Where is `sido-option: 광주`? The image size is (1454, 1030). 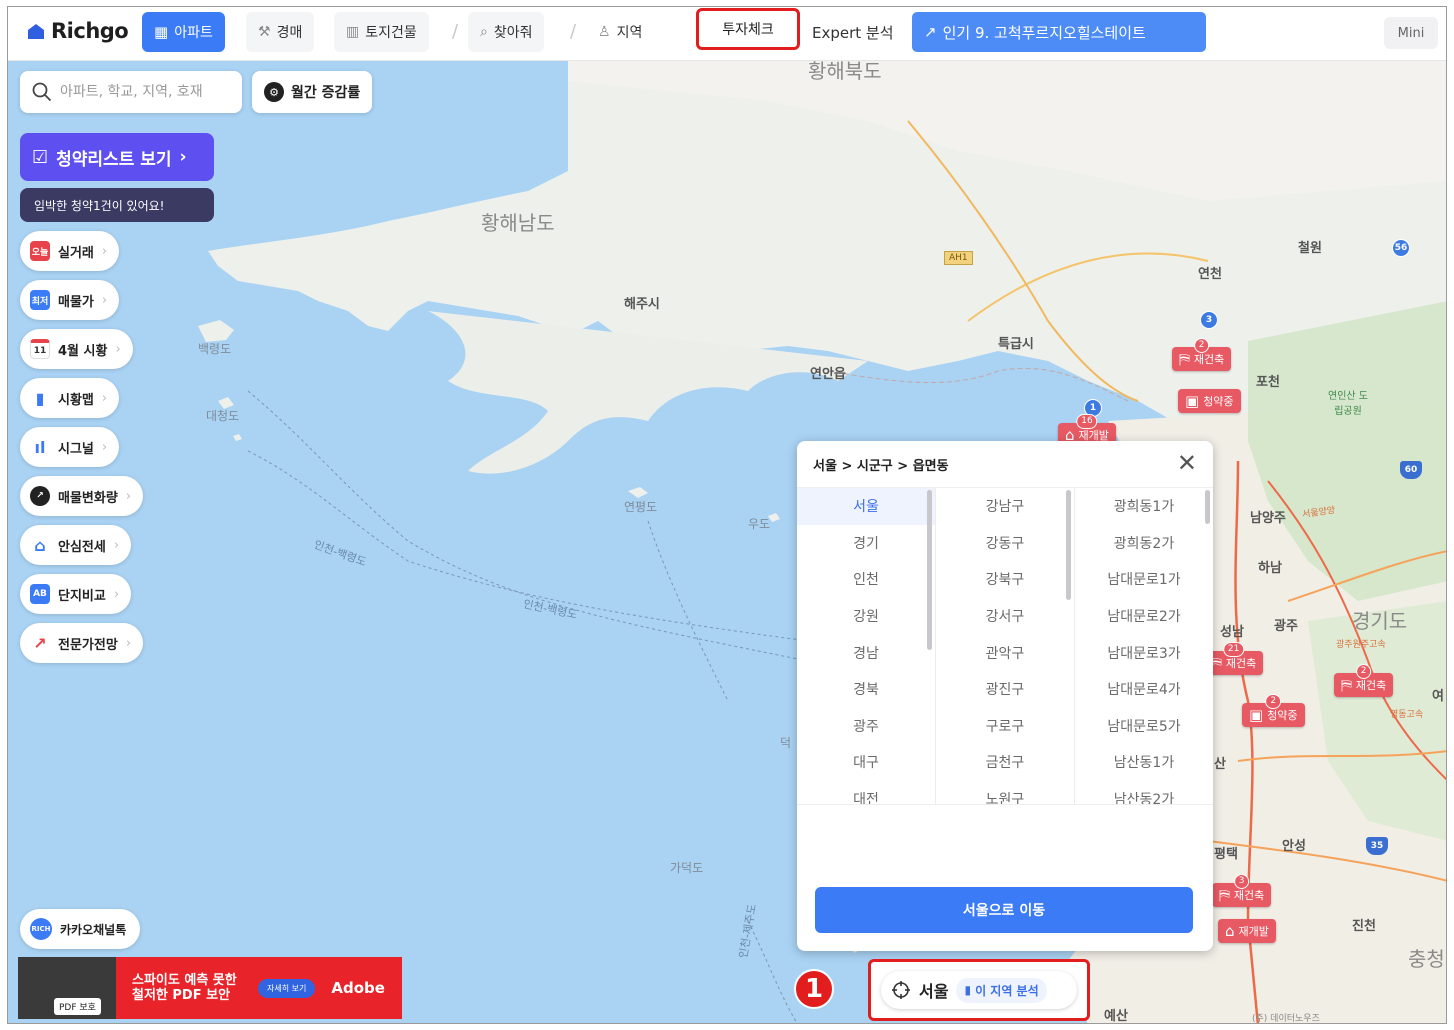
sido-option: 광주 is located at coordinates (866, 726).